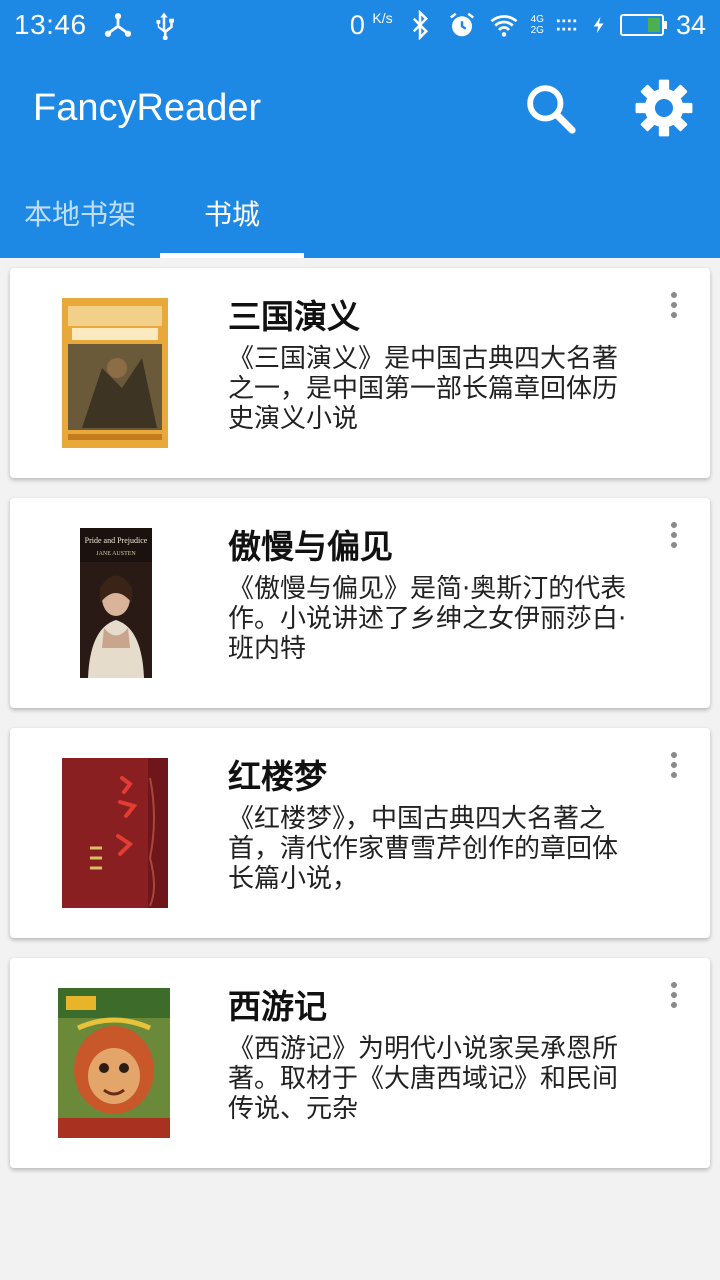 This screenshot has width=720, height=1280. What do you see at coordinates (116, 603) in the screenshot?
I see `book-cover: Pride and Prejudice JANE AUSTEN` at bounding box center [116, 603].